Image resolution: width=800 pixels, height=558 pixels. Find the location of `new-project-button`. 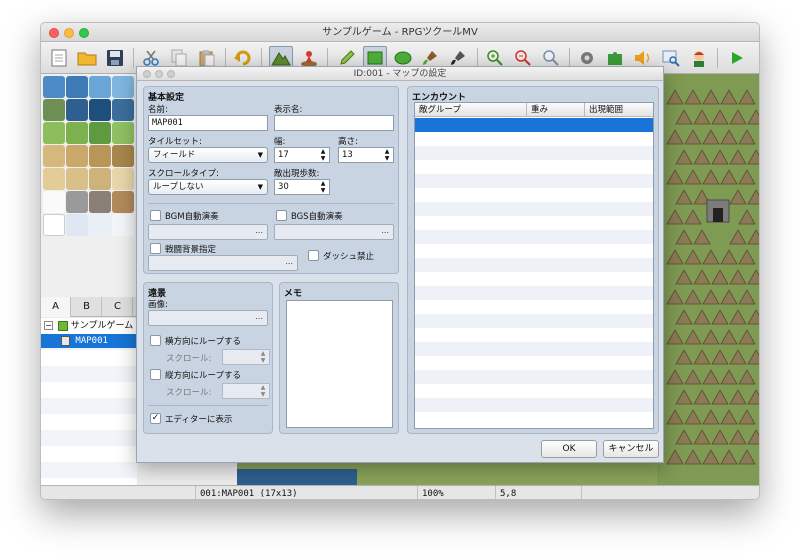

new-project-button is located at coordinates (59, 58).